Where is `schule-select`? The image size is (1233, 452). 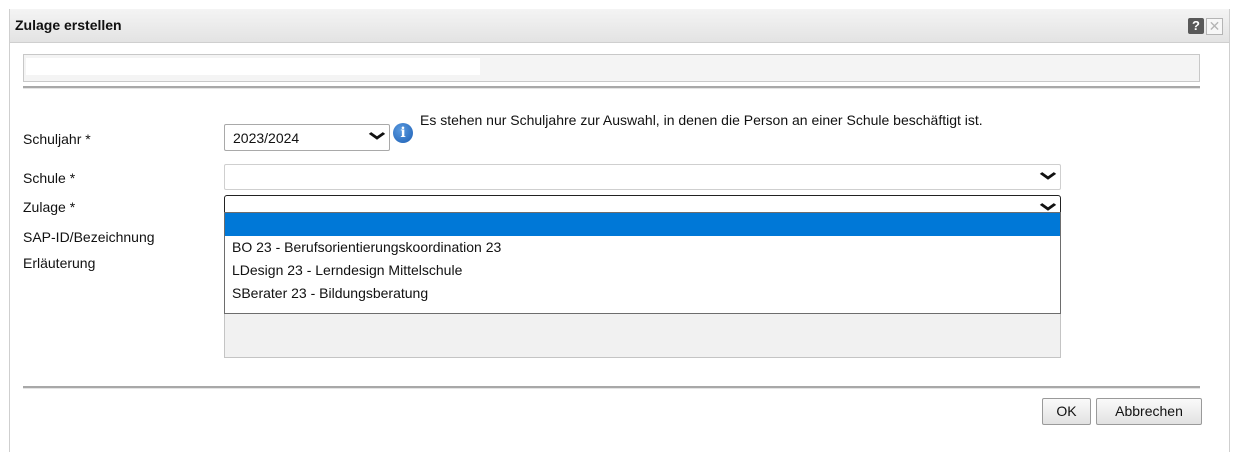
schule-select is located at coordinates (642, 177).